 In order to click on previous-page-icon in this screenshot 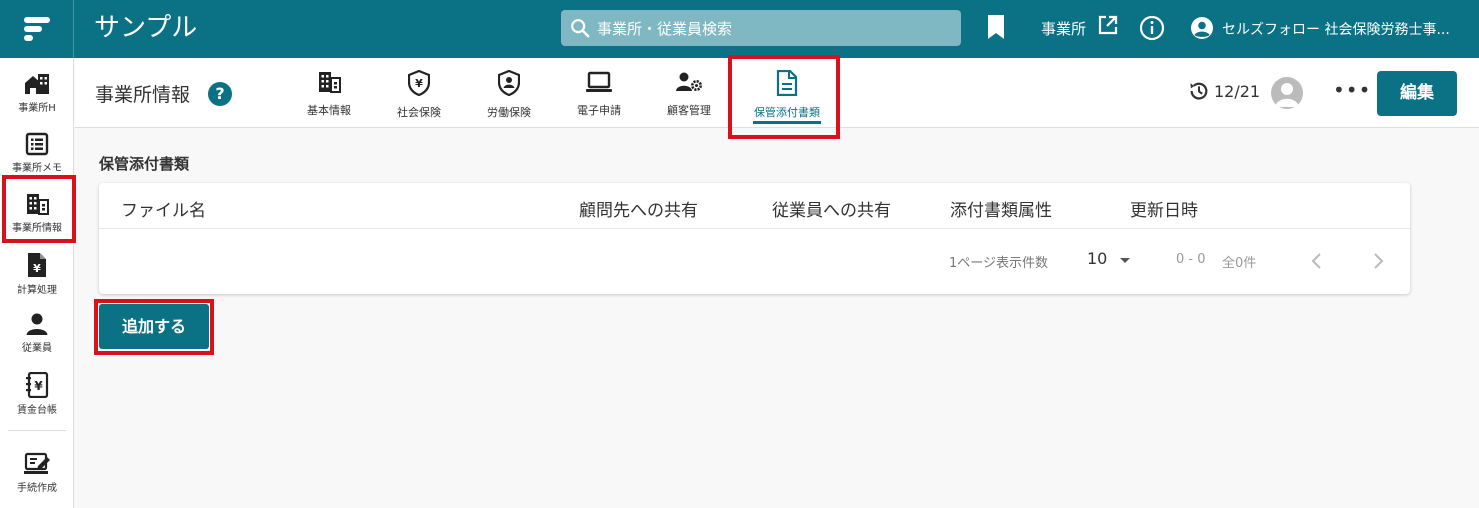, I will do `click(1317, 261)`.